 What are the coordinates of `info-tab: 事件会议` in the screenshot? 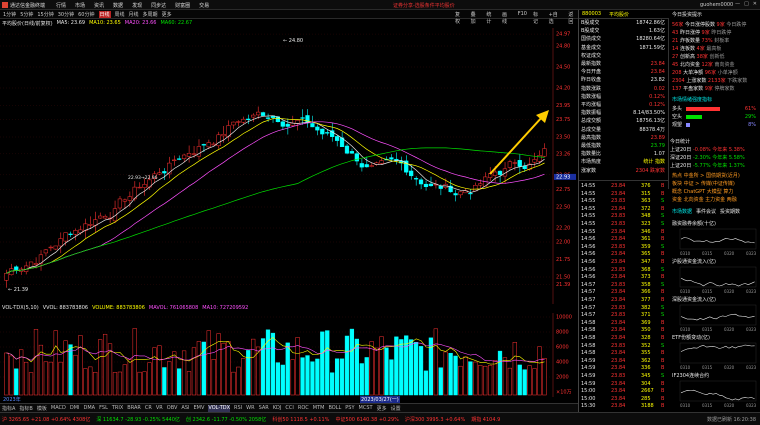 It's located at (706, 212).